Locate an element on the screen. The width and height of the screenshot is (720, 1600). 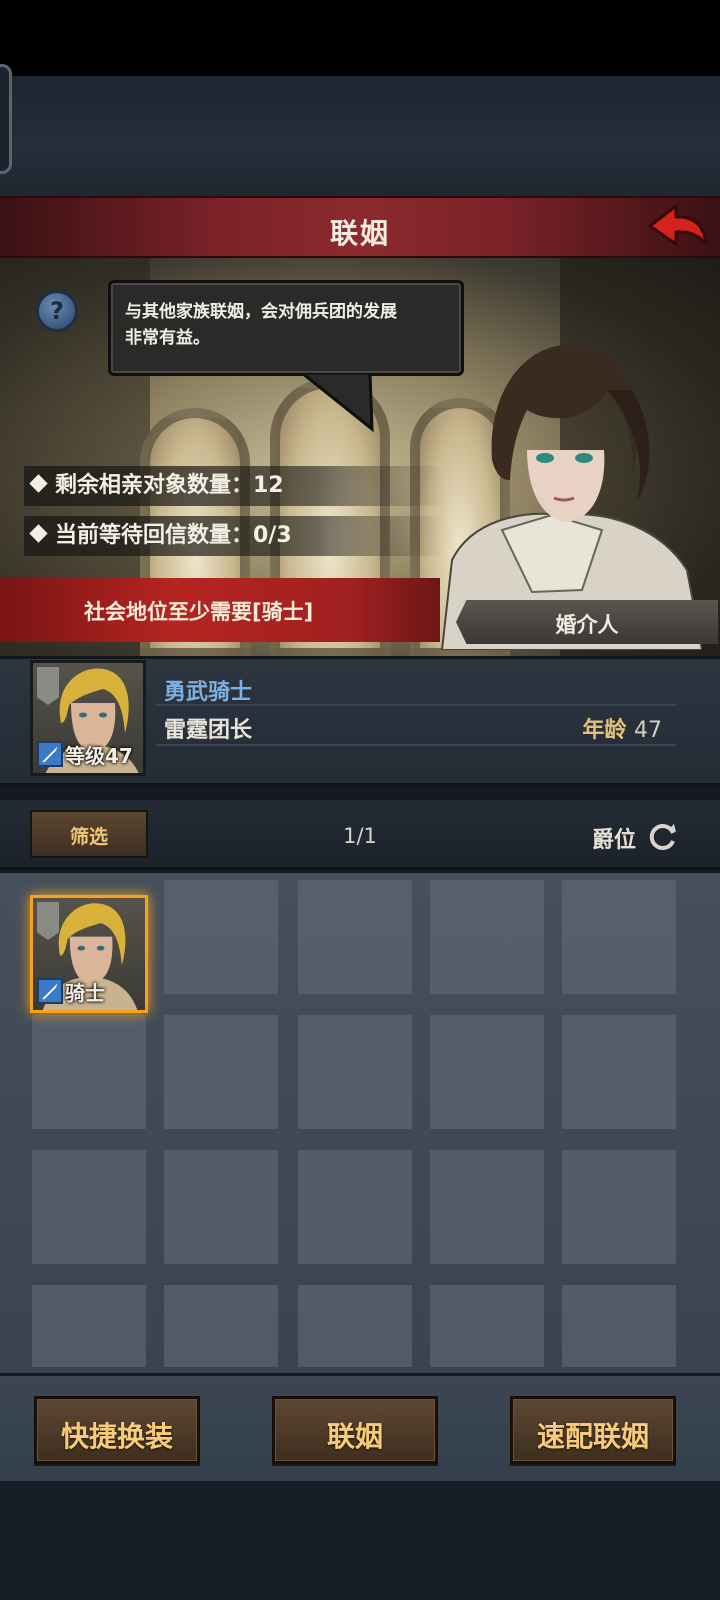
page-title: 联姻 is located at coordinates (359, 233).